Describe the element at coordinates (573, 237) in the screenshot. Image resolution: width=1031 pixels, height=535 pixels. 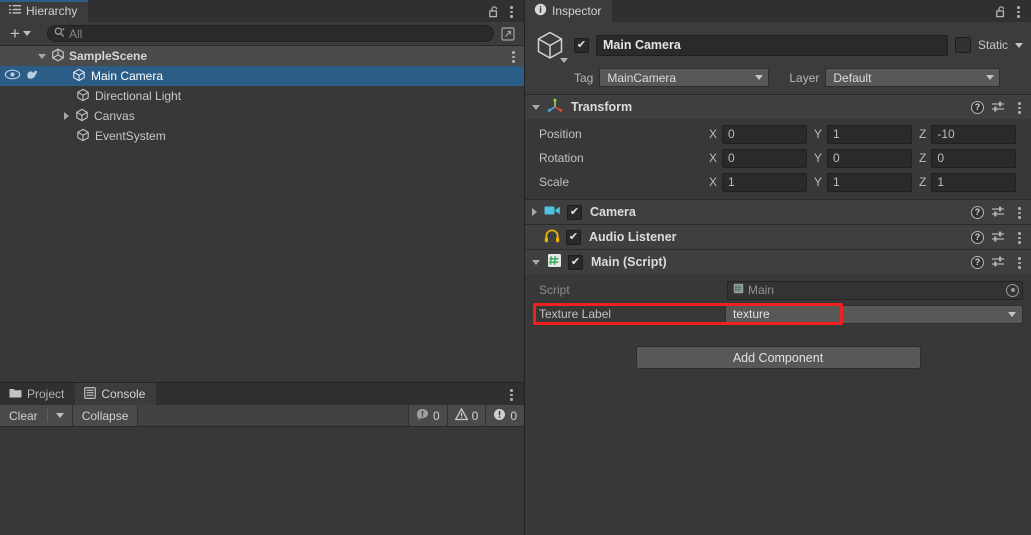
I see `audio-listener-enabled-checkbox` at that location.